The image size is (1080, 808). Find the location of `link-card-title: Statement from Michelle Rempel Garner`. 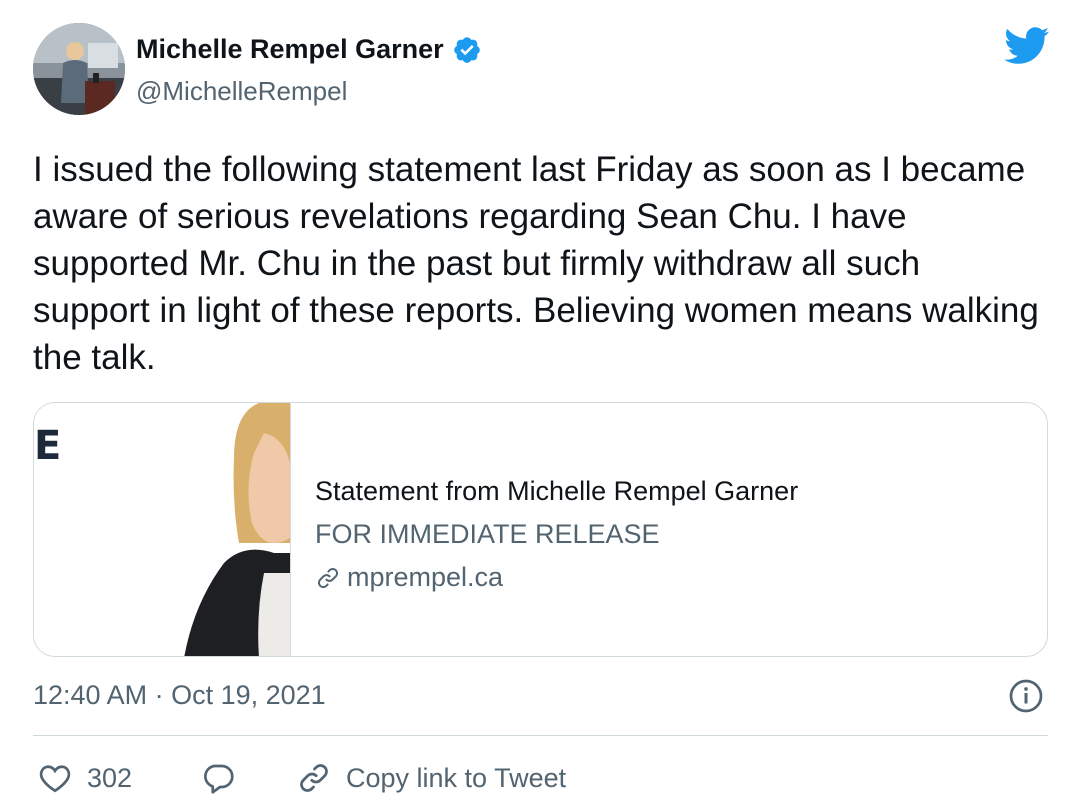

link-card-title: Statement from Michelle Rempel Garner is located at coordinates (556, 491).